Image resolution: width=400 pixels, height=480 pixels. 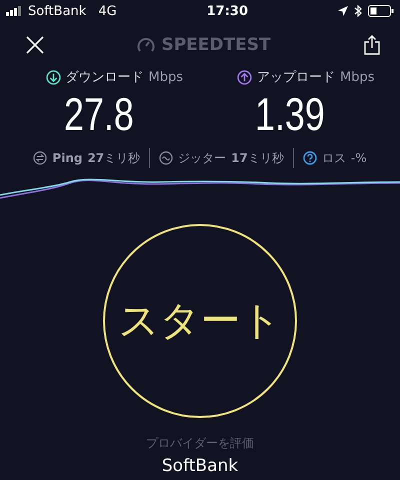 I want to click on carrier-name: SoftBank, so click(x=57, y=11).